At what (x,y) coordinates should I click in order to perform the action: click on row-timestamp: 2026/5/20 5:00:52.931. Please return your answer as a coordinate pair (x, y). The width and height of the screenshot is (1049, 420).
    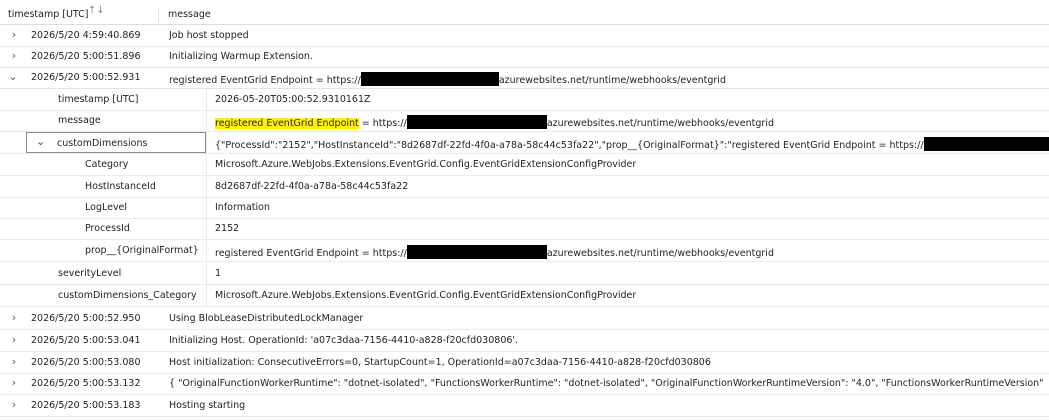
    Looking at the image, I should click on (86, 77).